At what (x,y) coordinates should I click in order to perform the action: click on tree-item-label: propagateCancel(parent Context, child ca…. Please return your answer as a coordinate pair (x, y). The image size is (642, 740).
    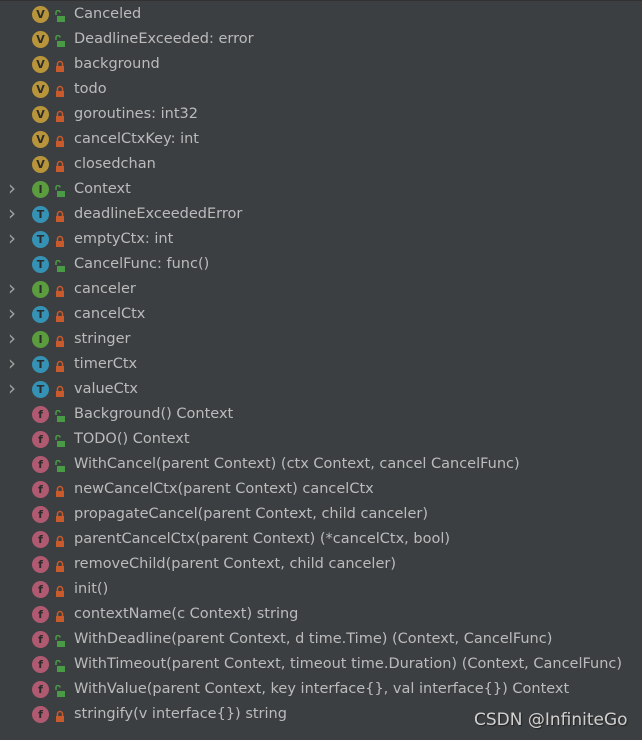
    Looking at the image, I should click on (251, 514).